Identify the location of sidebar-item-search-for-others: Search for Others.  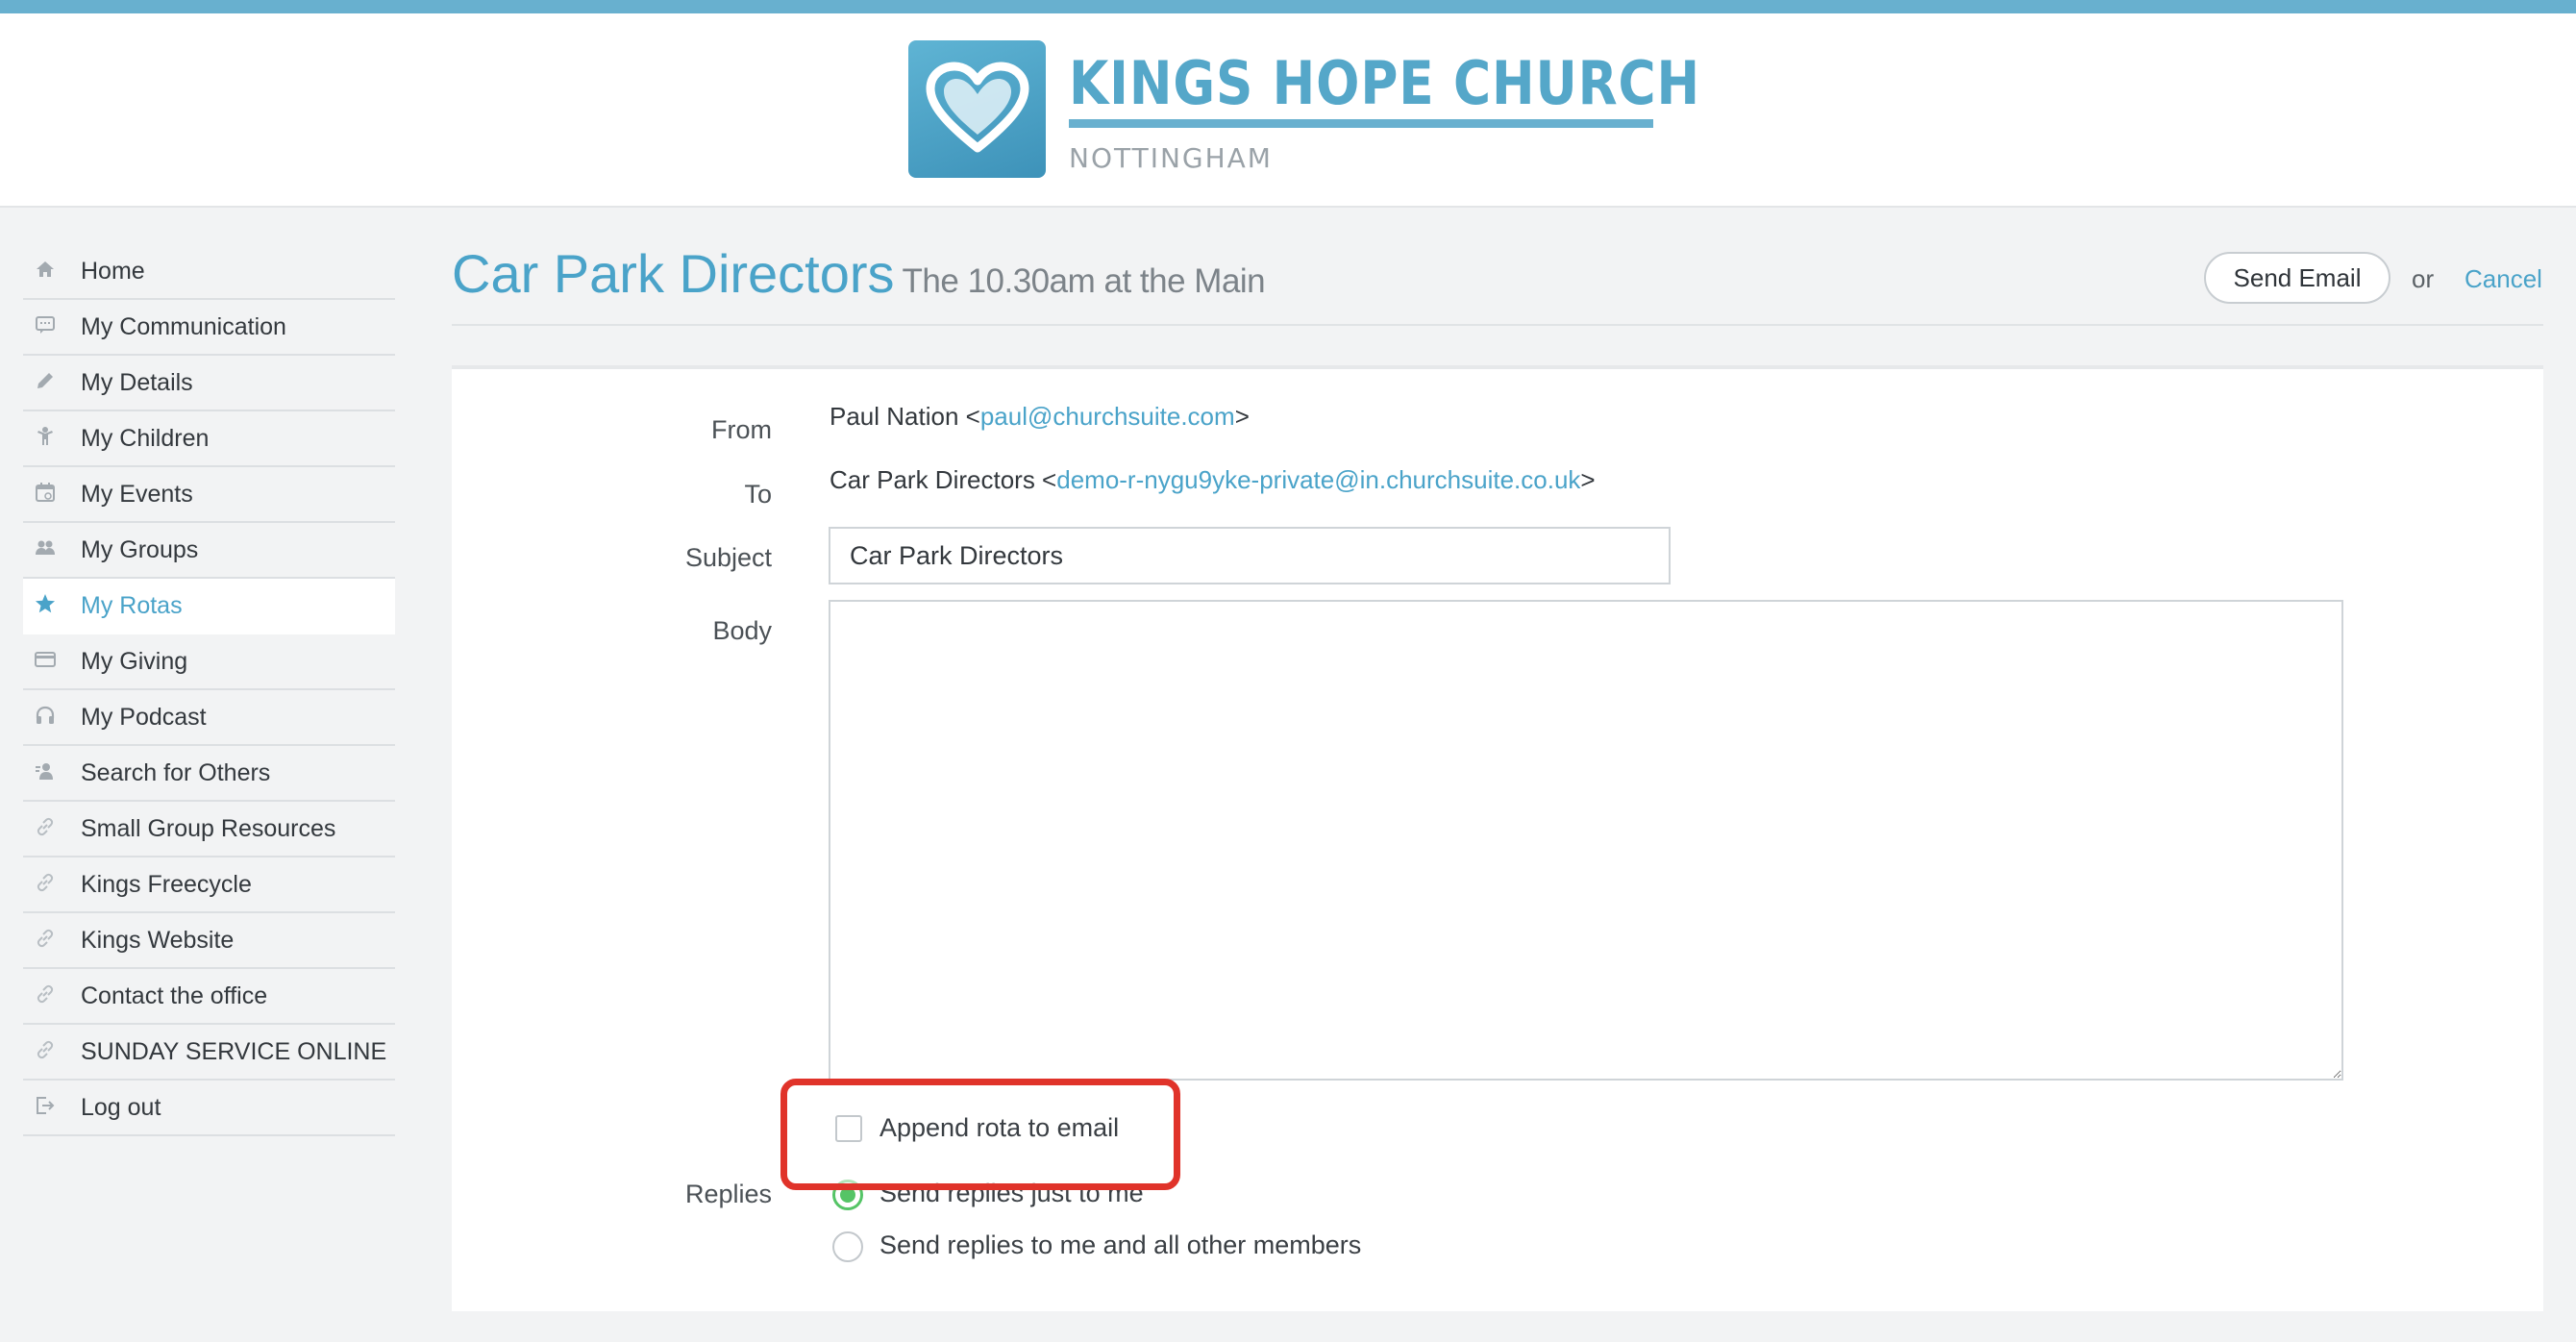
(209, 774).